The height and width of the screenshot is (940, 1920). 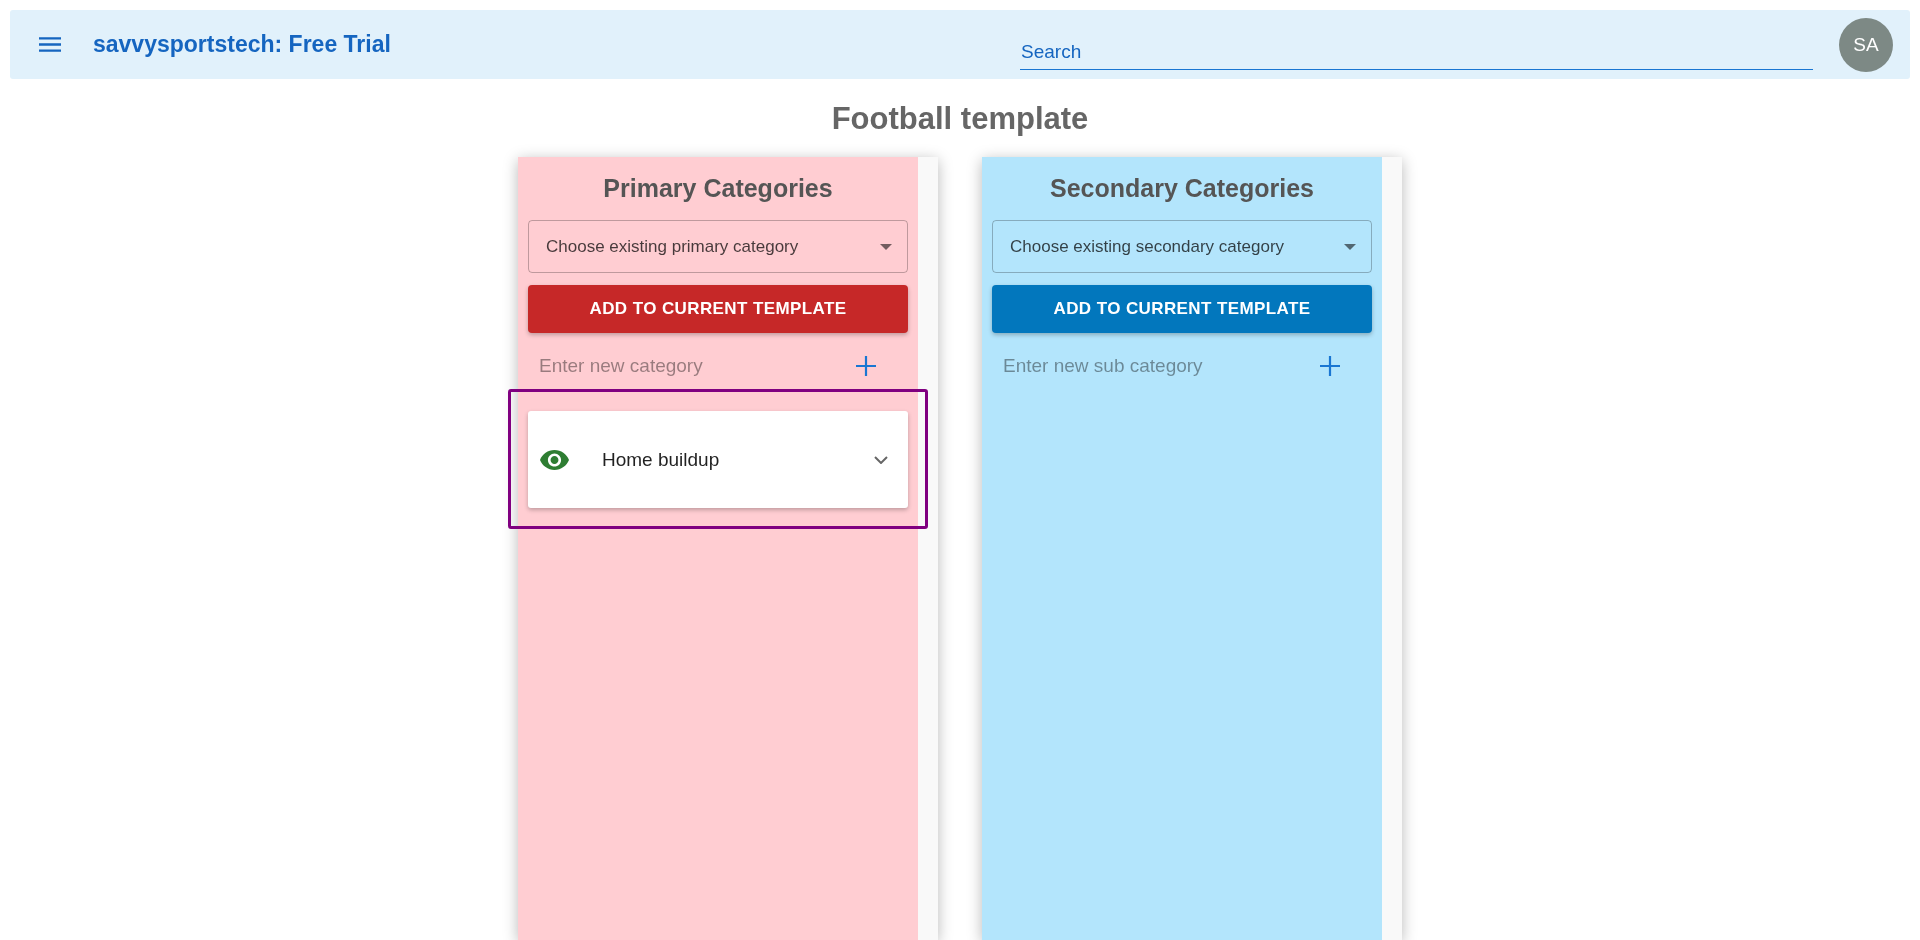 I want to click on new-category-input: Enter new sub category, so click(x=1132, y=366).